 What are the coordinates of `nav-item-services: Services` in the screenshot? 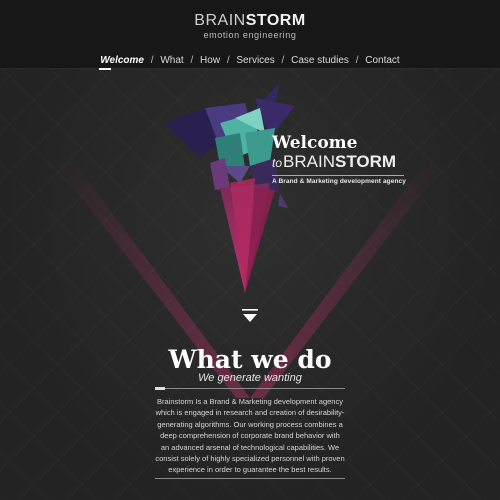 It's located at (255, 60).